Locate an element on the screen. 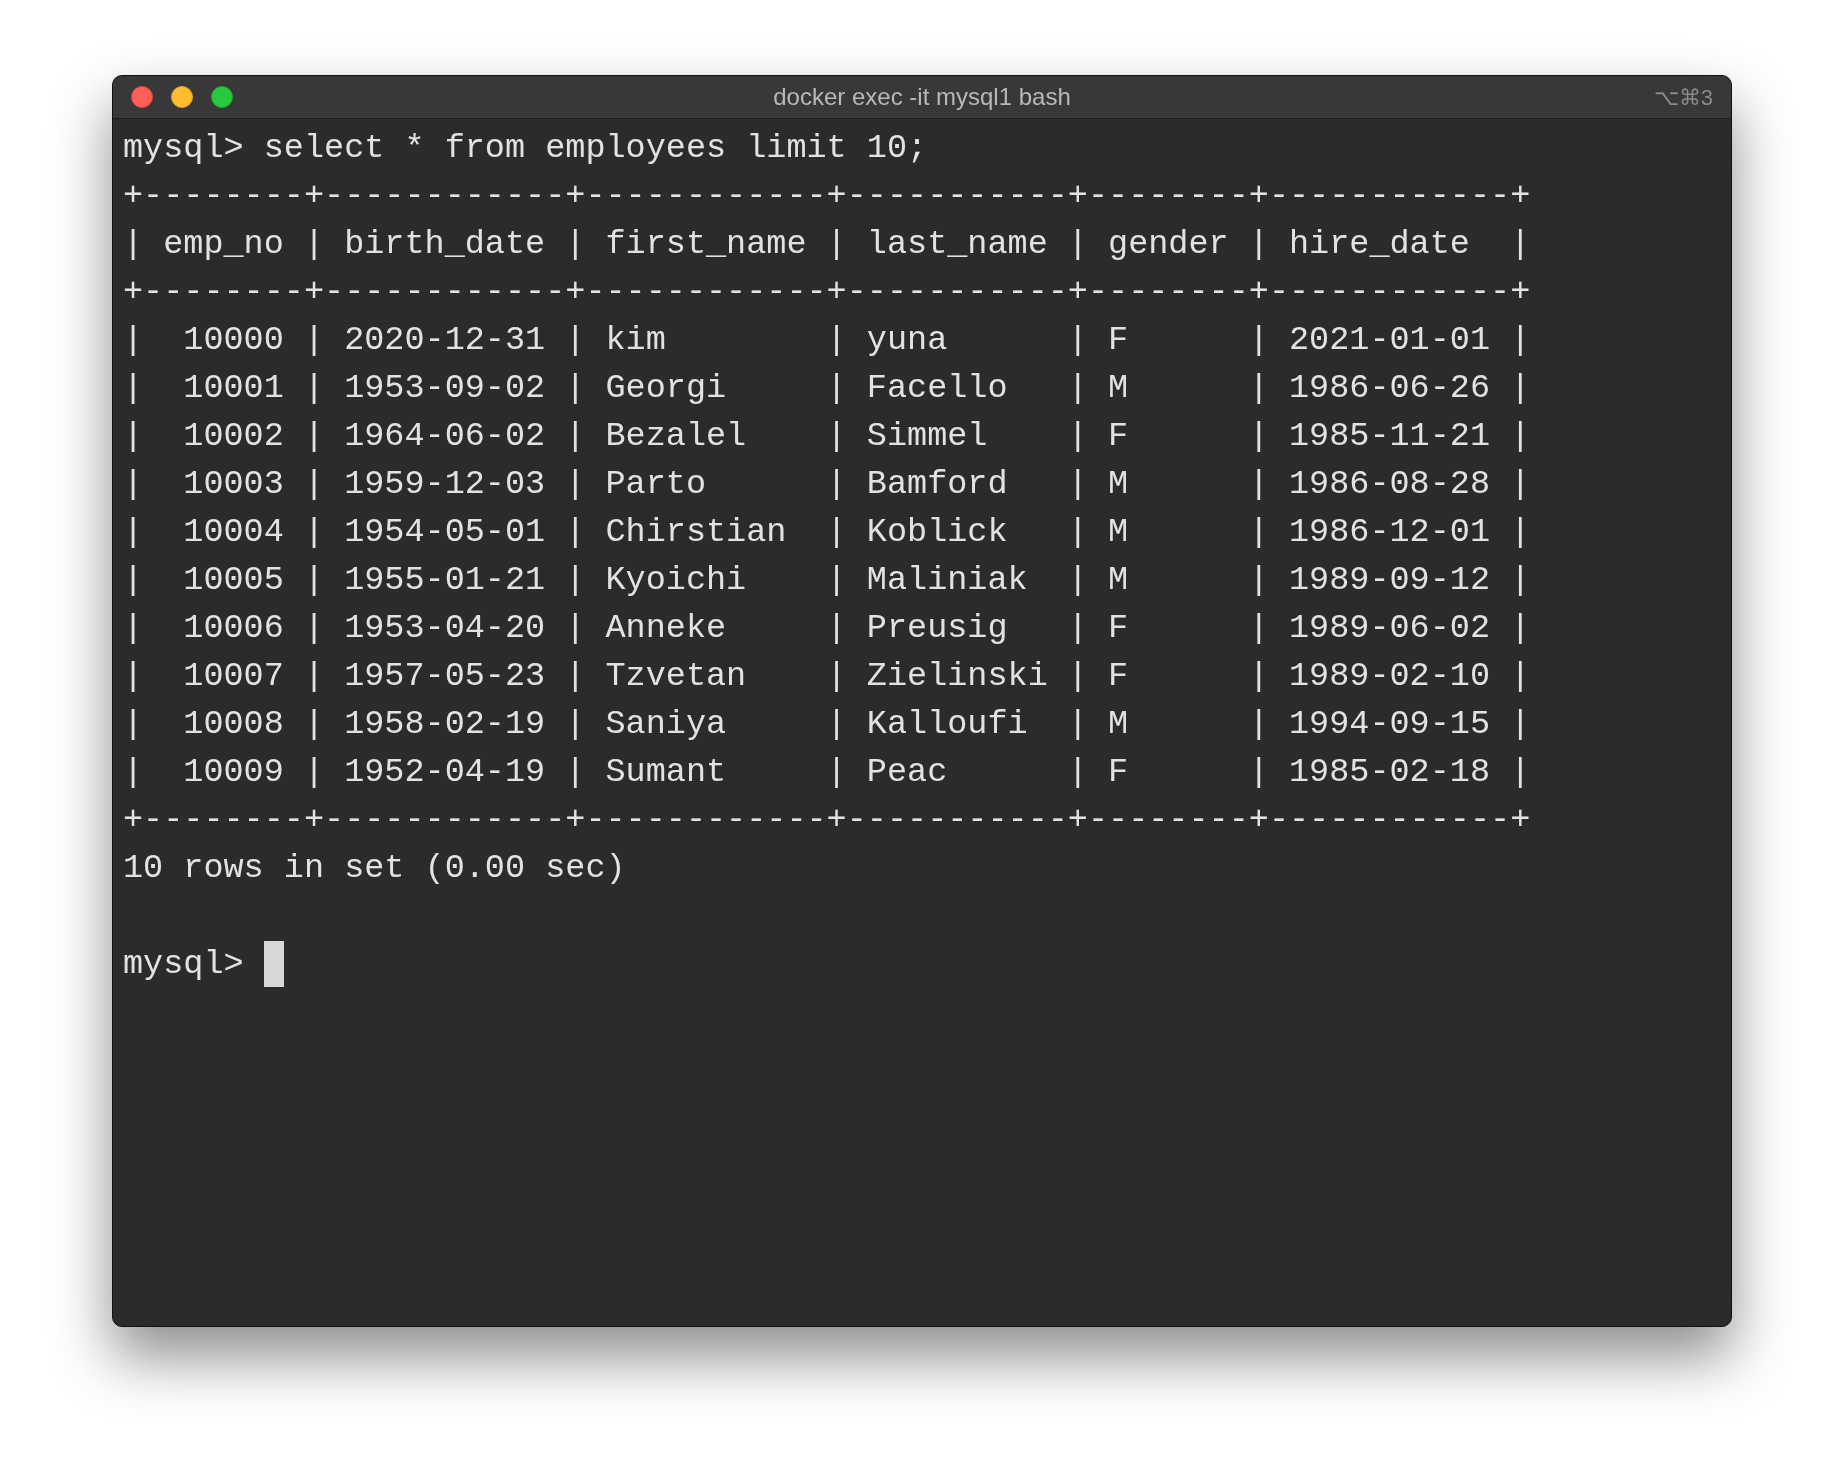 This screenshot has height=1476, width=1844. close-button is located at coordinates (142, 97).